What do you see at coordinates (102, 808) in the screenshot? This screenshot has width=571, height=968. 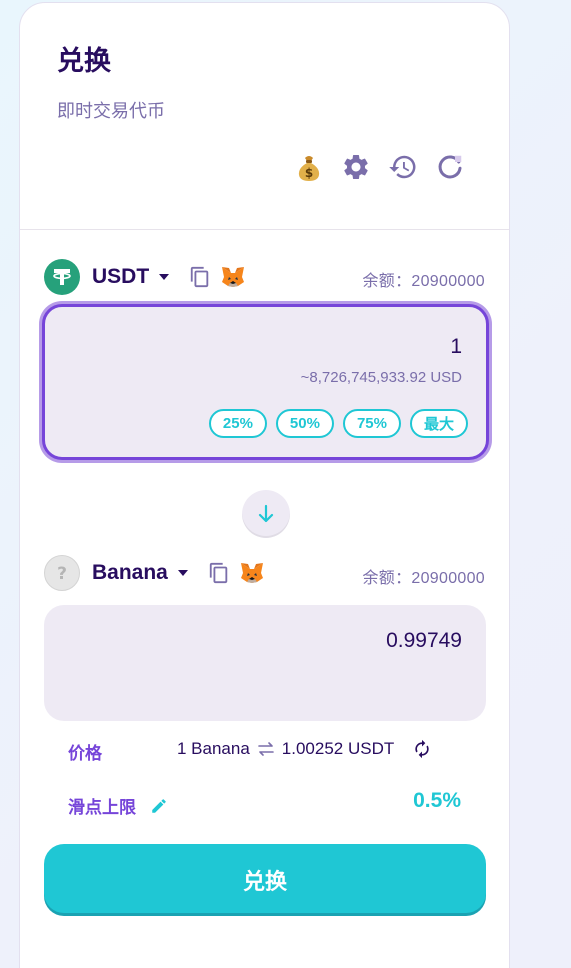 I see `slippage-label: 滑点上限` at bounding box center [102, 808].